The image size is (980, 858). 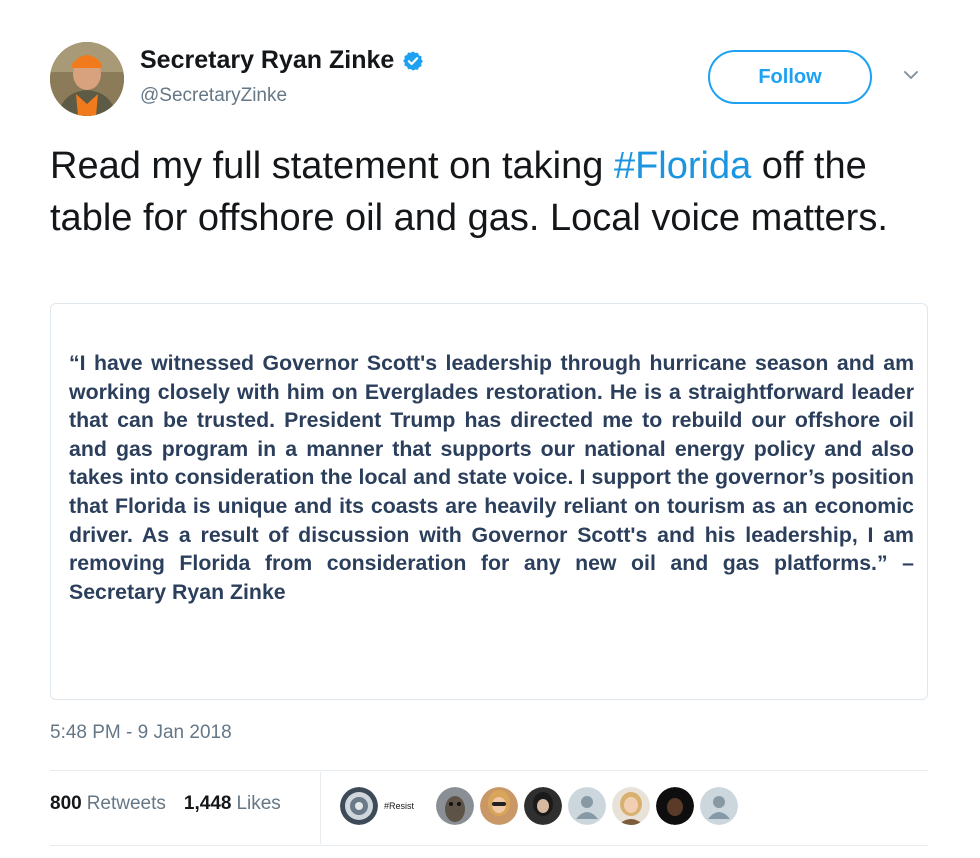 I want to click on retweets-label: Retweets, so click(x=126, y=803).